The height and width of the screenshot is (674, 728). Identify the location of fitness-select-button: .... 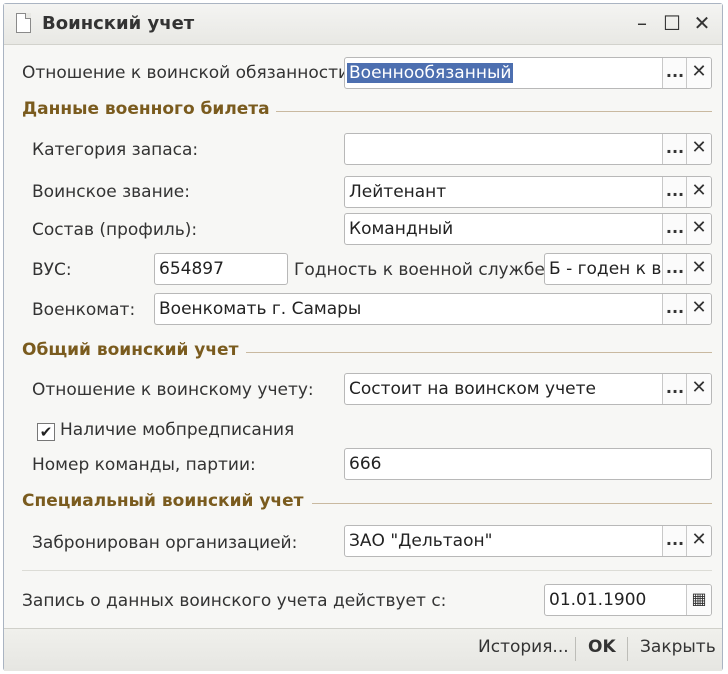
(674, 269).